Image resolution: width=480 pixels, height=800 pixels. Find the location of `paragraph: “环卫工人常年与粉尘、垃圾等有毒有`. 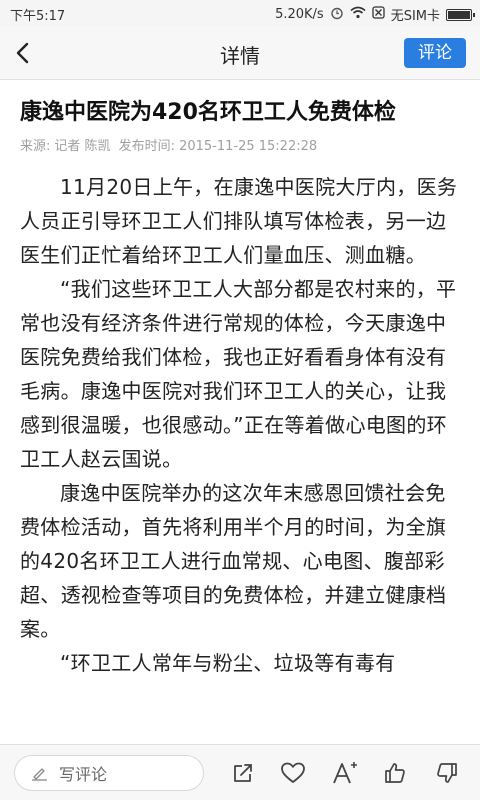

paragraph: “环卫工人常年与粉尘、垃圾等有毒有 is located at coordinates (228, 663).